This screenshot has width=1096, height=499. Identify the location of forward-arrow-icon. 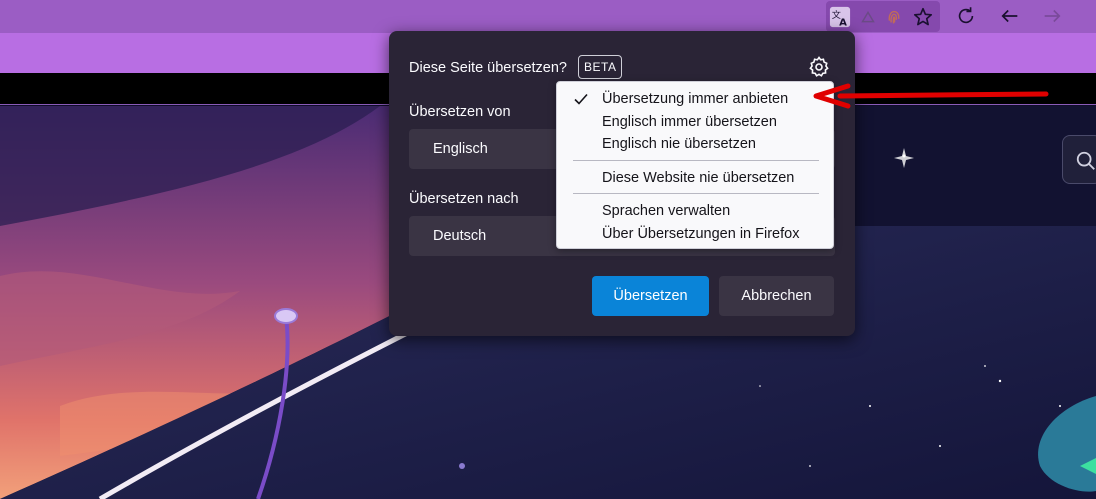
(1052, 16).